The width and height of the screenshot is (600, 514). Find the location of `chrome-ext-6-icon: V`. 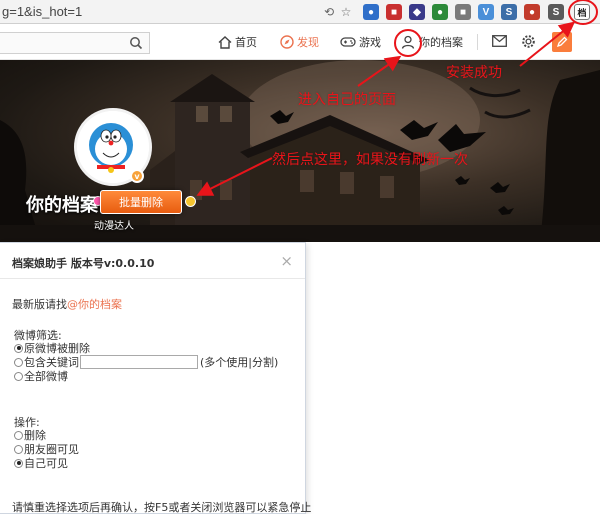

chrome-ext-6-icon: V is located at coordinates (486, 12).